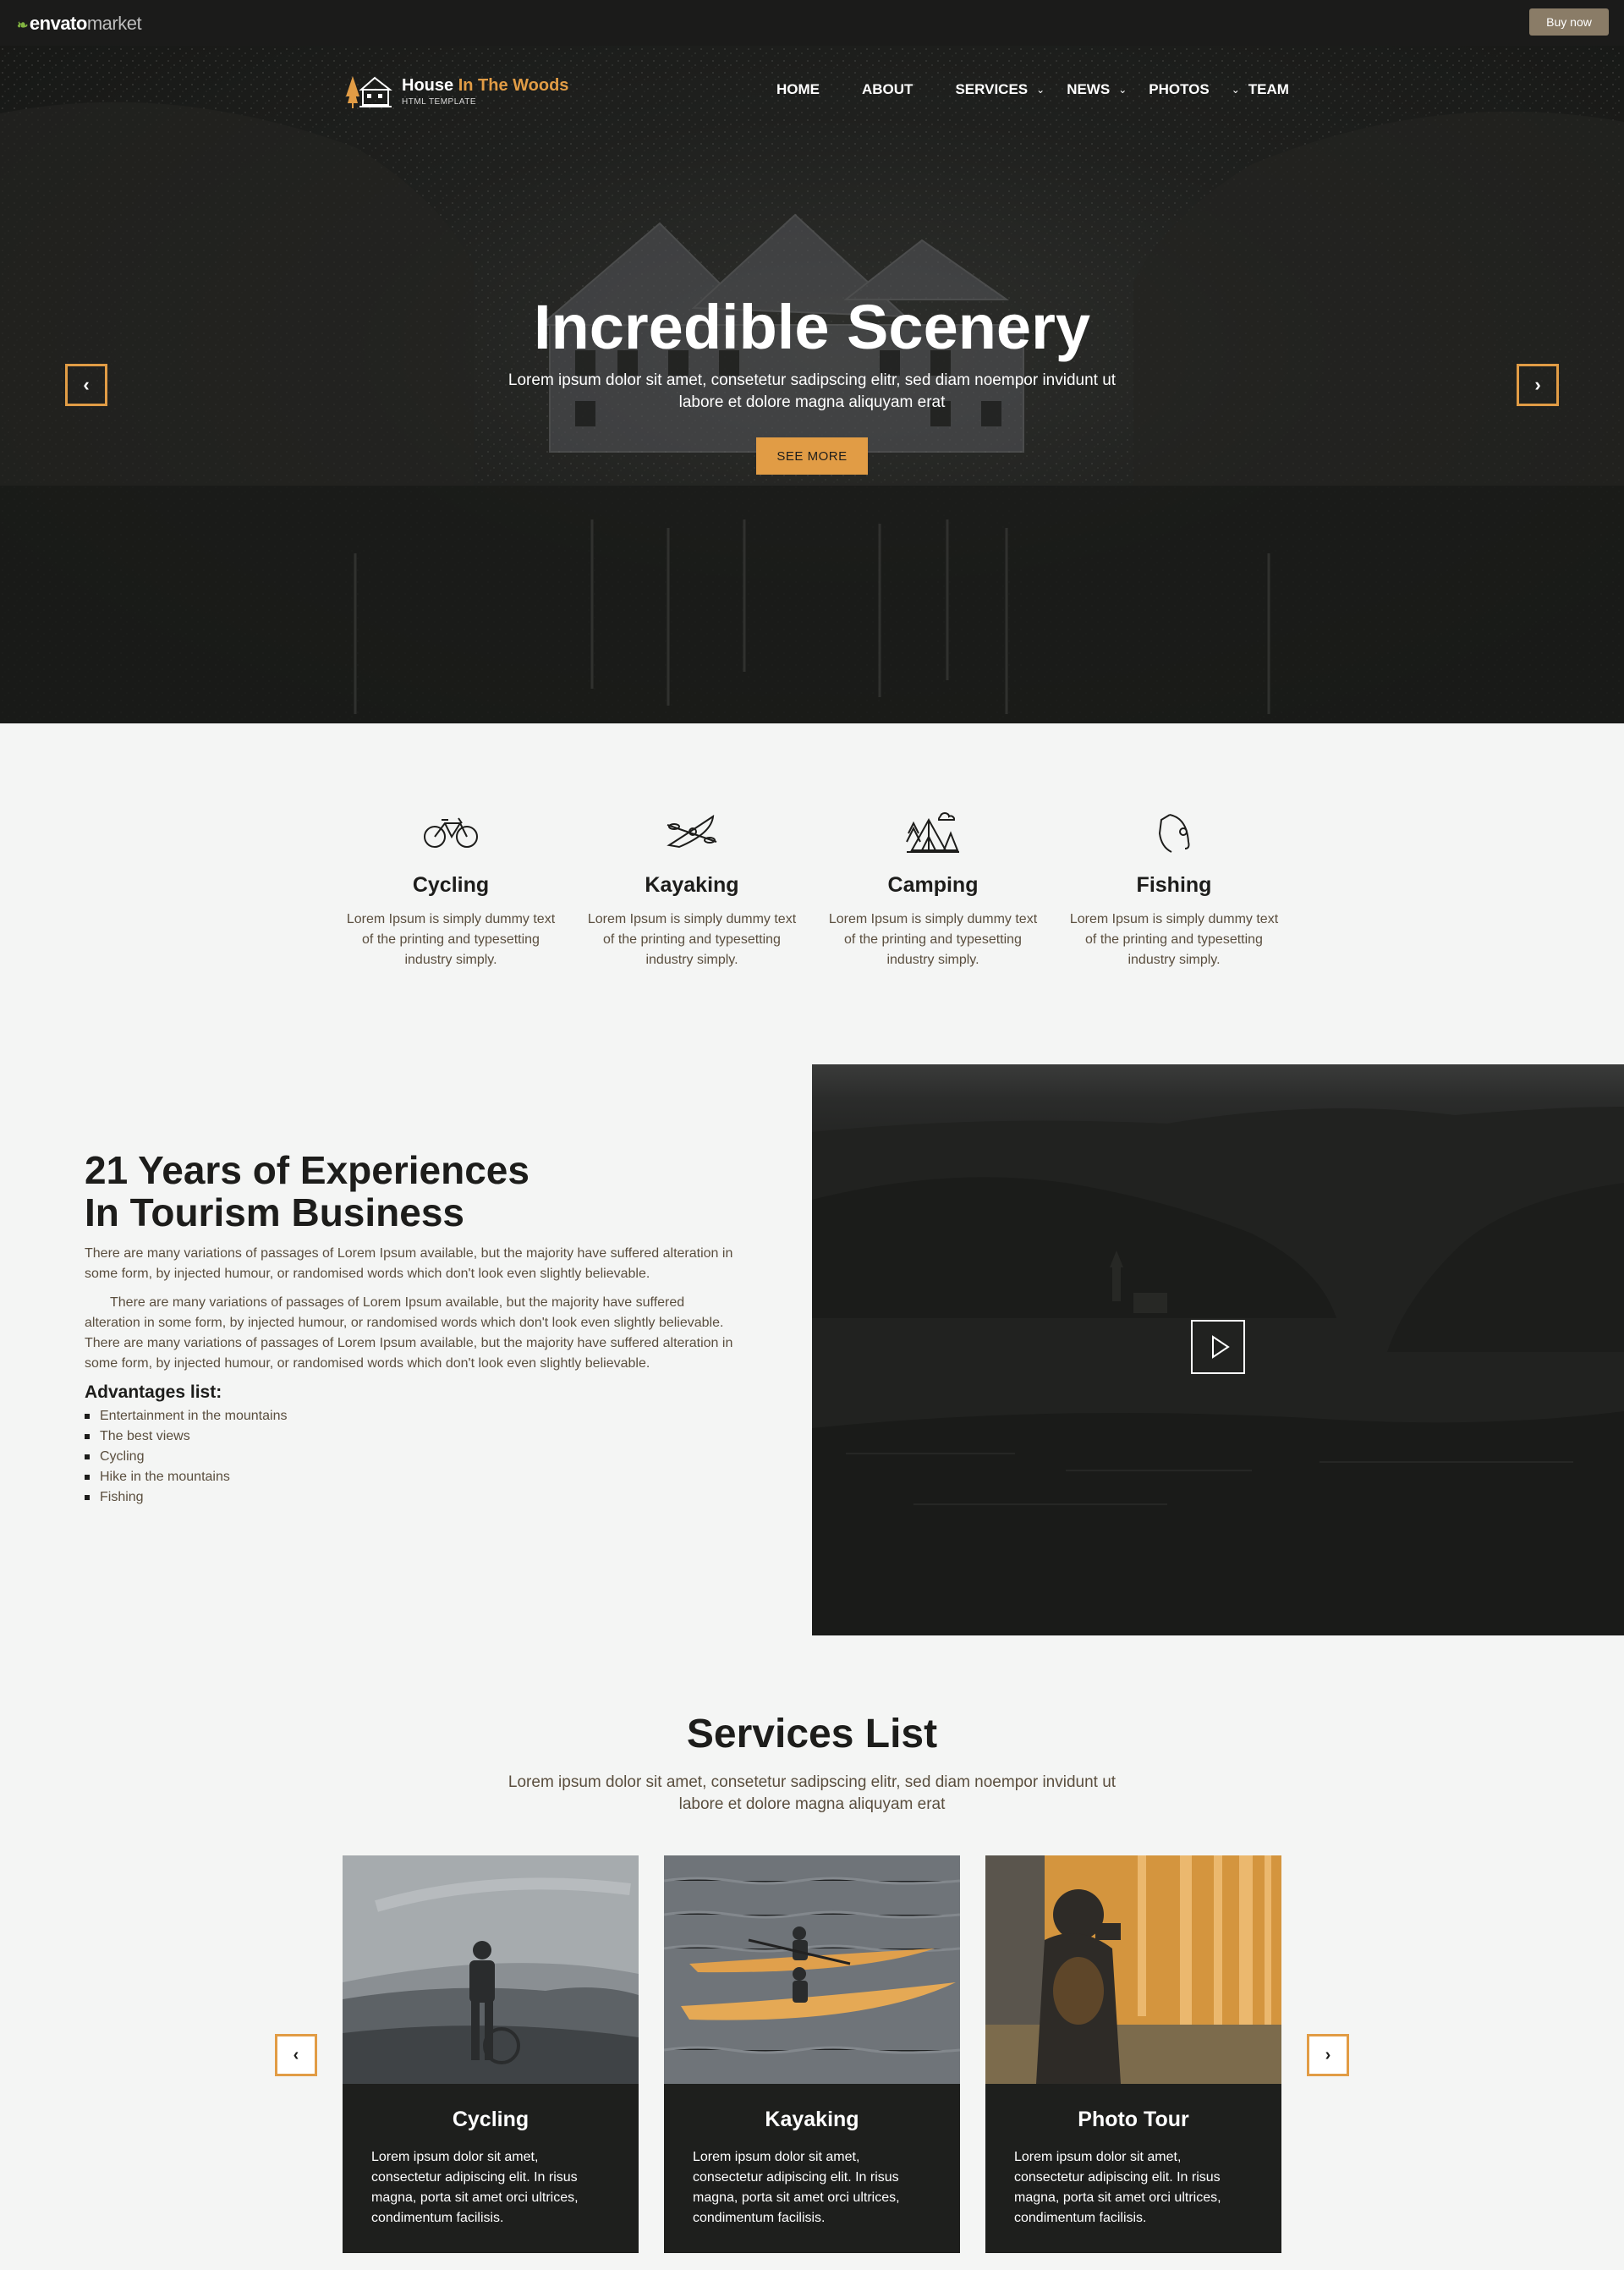 The width and height of the screenshot is (1624, 2270). I want to click on hero-next-arrow-icon: ›, so click(1538, 385).